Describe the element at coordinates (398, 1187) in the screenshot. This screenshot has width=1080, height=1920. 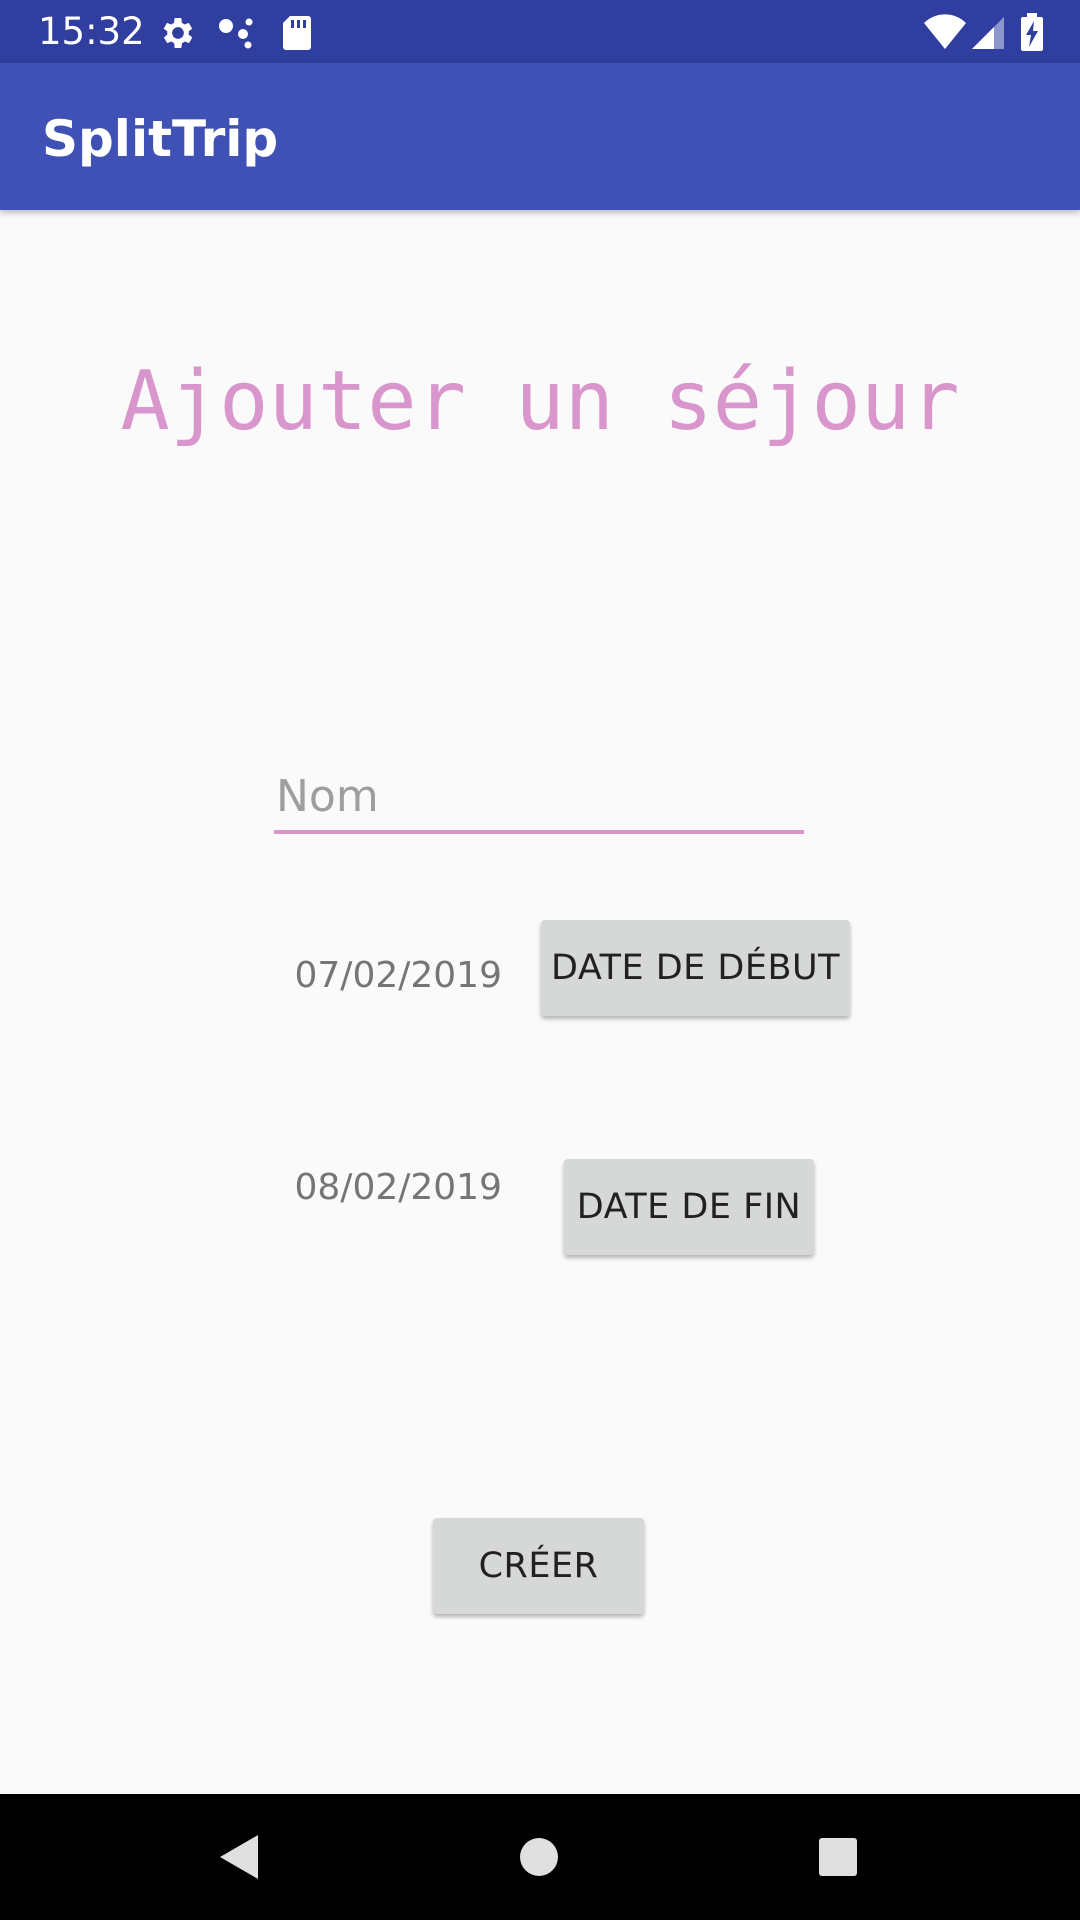
I see `end-date-text: 08/02/2019` at that location.